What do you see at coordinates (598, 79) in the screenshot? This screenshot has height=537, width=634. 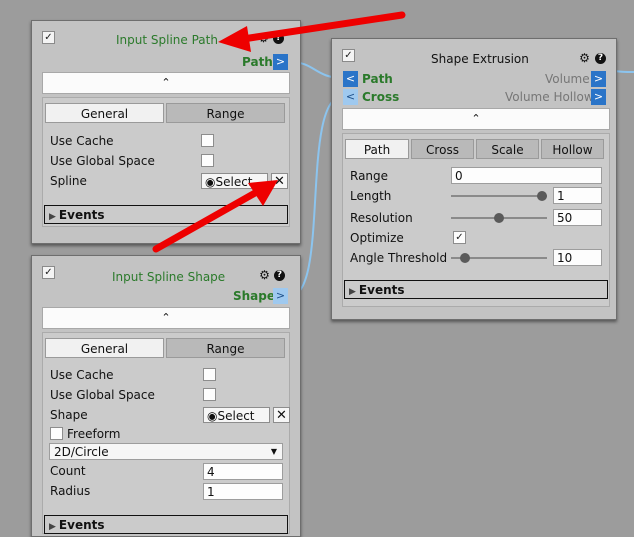 I see `output-port-volume-connector: >` at bounding box center [598, 79].